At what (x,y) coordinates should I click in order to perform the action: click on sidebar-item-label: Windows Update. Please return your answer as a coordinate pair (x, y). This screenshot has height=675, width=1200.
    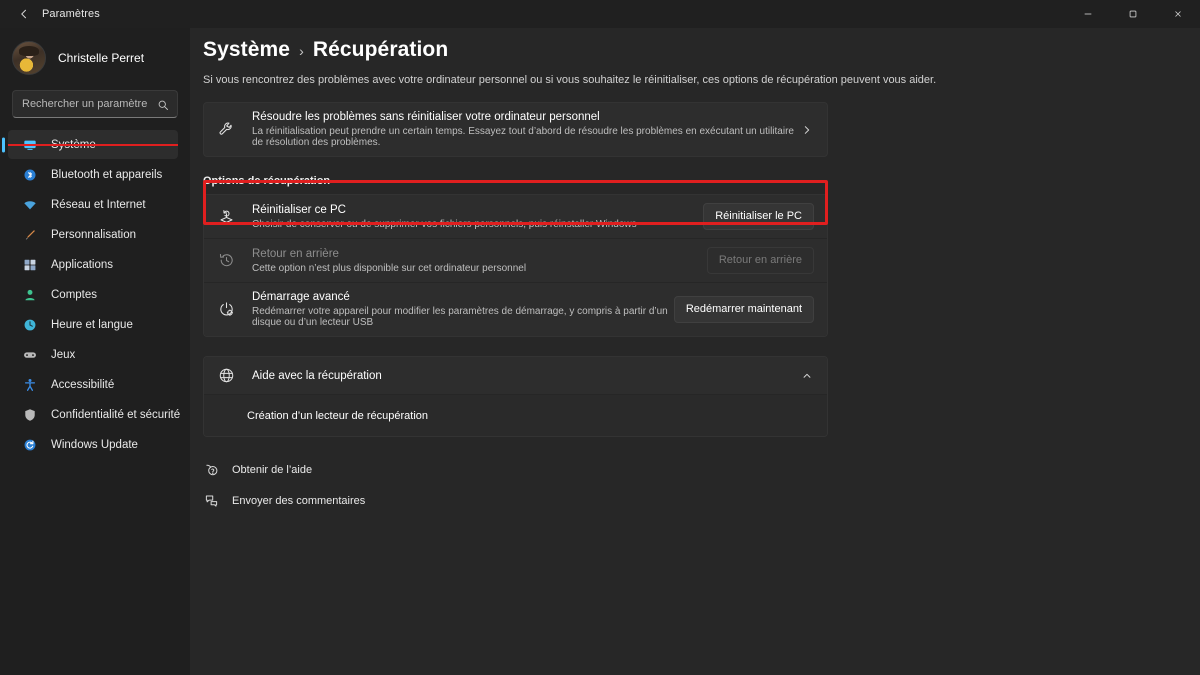
    Looking at the image, I should click on (94, 444).